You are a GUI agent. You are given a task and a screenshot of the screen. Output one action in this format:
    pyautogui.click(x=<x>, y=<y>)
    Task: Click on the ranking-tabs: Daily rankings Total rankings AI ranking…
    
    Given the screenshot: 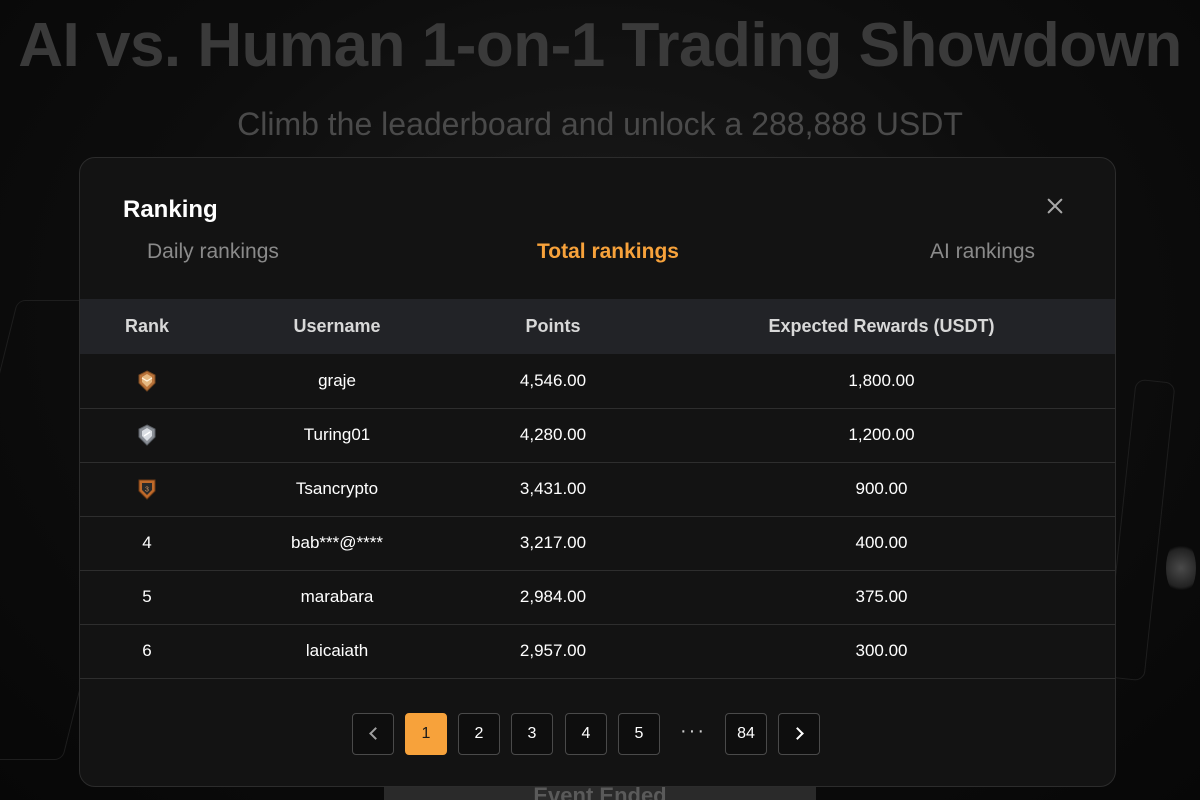 What is the action you would take?
    pyautogui.click(x=597, y=258)
    